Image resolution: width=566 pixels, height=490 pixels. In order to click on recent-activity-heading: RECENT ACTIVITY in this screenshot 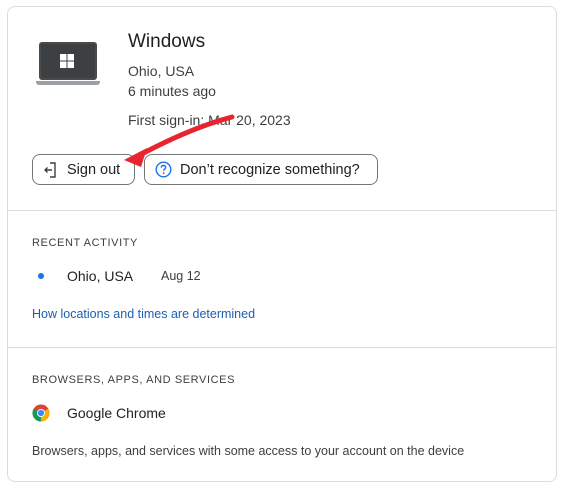, I will do `click(85, 243)`.